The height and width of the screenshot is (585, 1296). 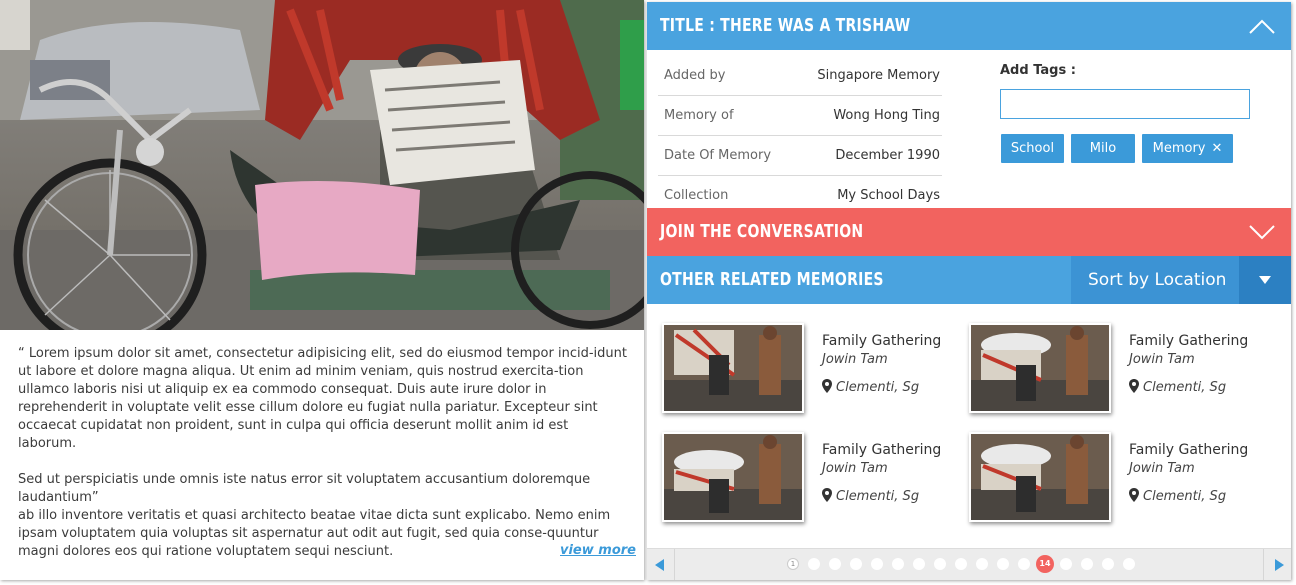 I want to click on chevron-up-icon, so click(x=1262, y=26).